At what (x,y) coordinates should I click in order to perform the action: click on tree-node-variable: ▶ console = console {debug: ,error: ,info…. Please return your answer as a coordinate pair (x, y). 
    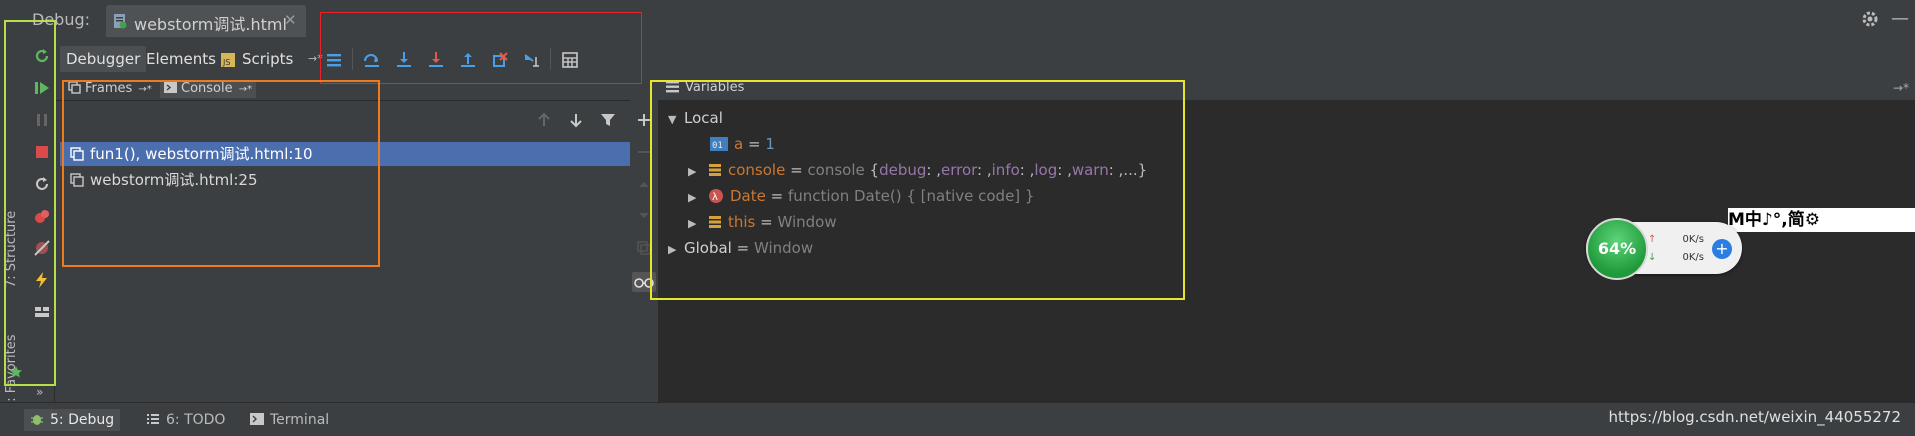
    Looking at the image, I should click on (917, 170).